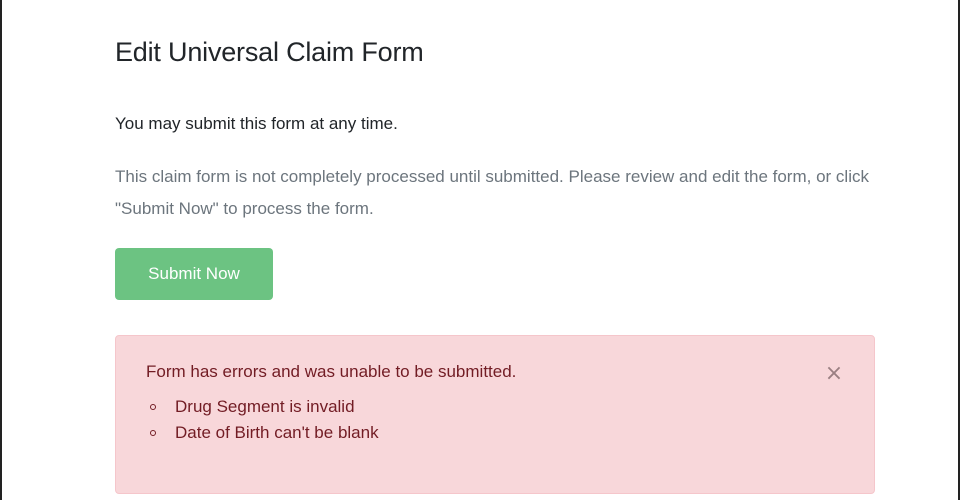  Describe the element at coordinates (834, 374) in the screenshot. I see `close-icon: ×` at that location.